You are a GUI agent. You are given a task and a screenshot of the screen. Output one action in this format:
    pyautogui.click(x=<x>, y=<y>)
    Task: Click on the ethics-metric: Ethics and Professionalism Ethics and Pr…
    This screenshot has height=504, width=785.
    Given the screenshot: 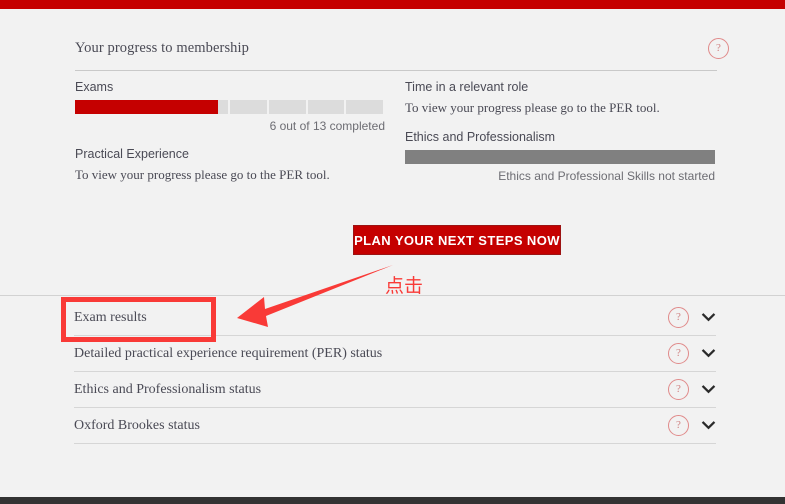 What is the action you would take?
    pyautogui.click(x=561, y=156)
    